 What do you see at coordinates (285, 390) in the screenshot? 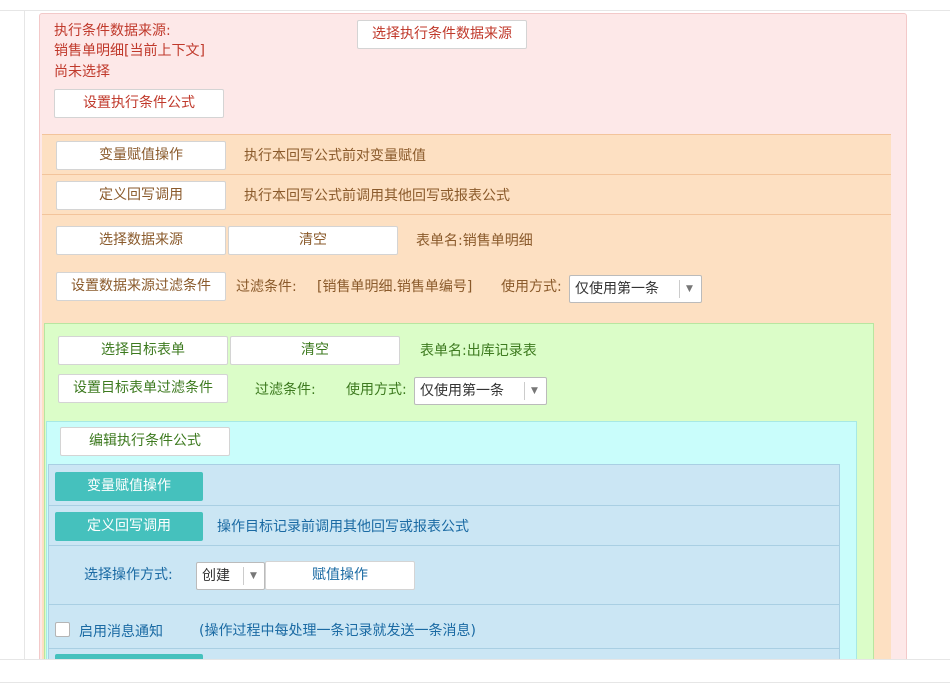
I see `target-filter-label: 过滤条件:` at bounding box center [285, 390].